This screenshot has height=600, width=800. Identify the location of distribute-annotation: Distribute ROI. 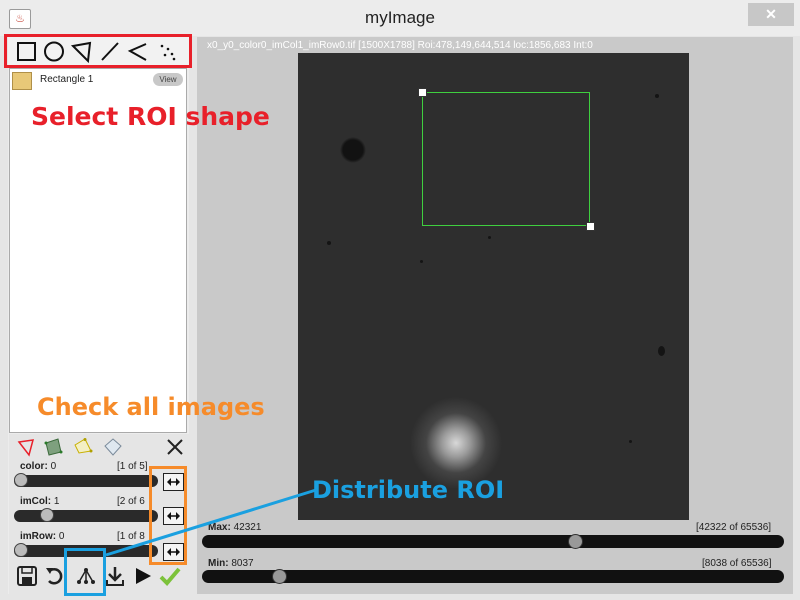
(408, 490).